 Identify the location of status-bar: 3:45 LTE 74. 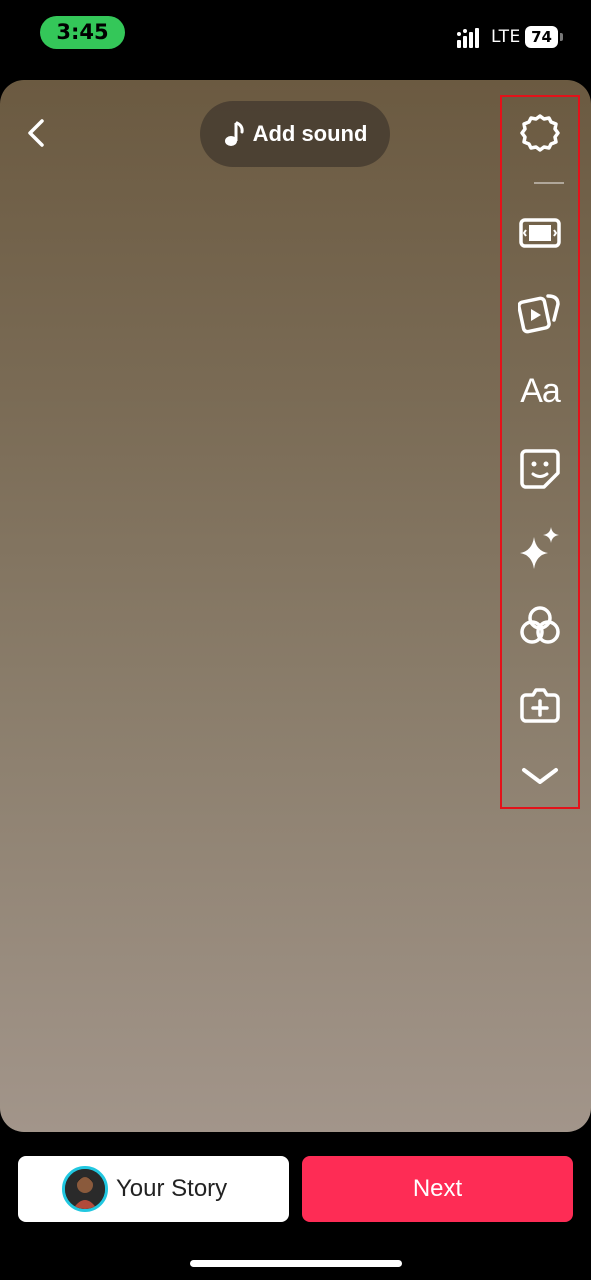
(295, 35).